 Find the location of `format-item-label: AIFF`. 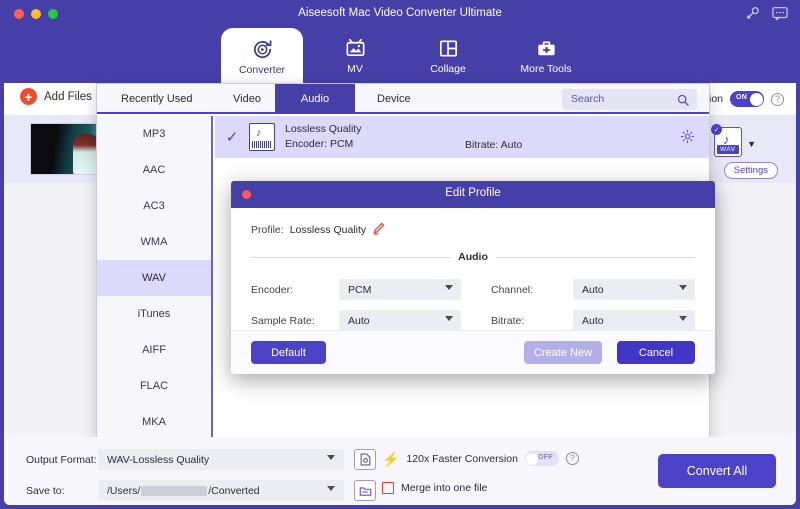

format-item-label: AIFF is located at coordinates (154, 350).